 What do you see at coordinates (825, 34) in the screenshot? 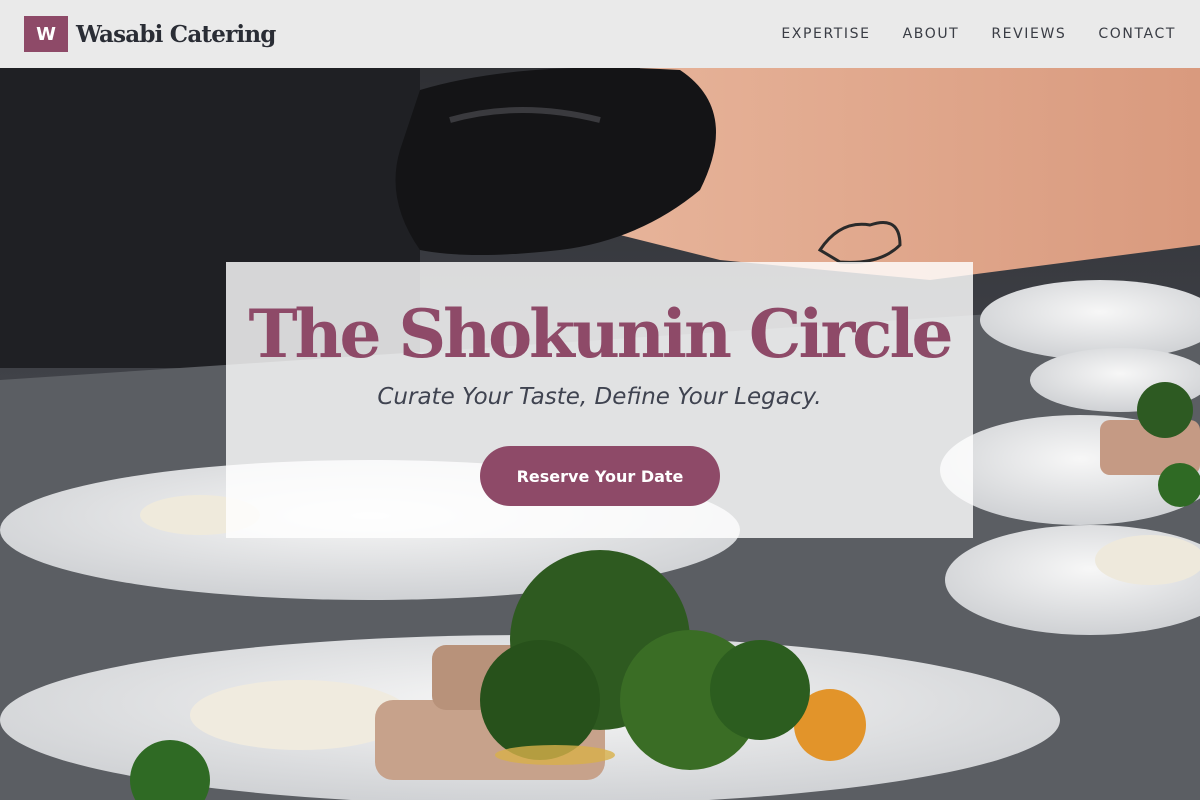
I see `nav-link-expertise: EXPERTISE` at bounding box center [825, 34].